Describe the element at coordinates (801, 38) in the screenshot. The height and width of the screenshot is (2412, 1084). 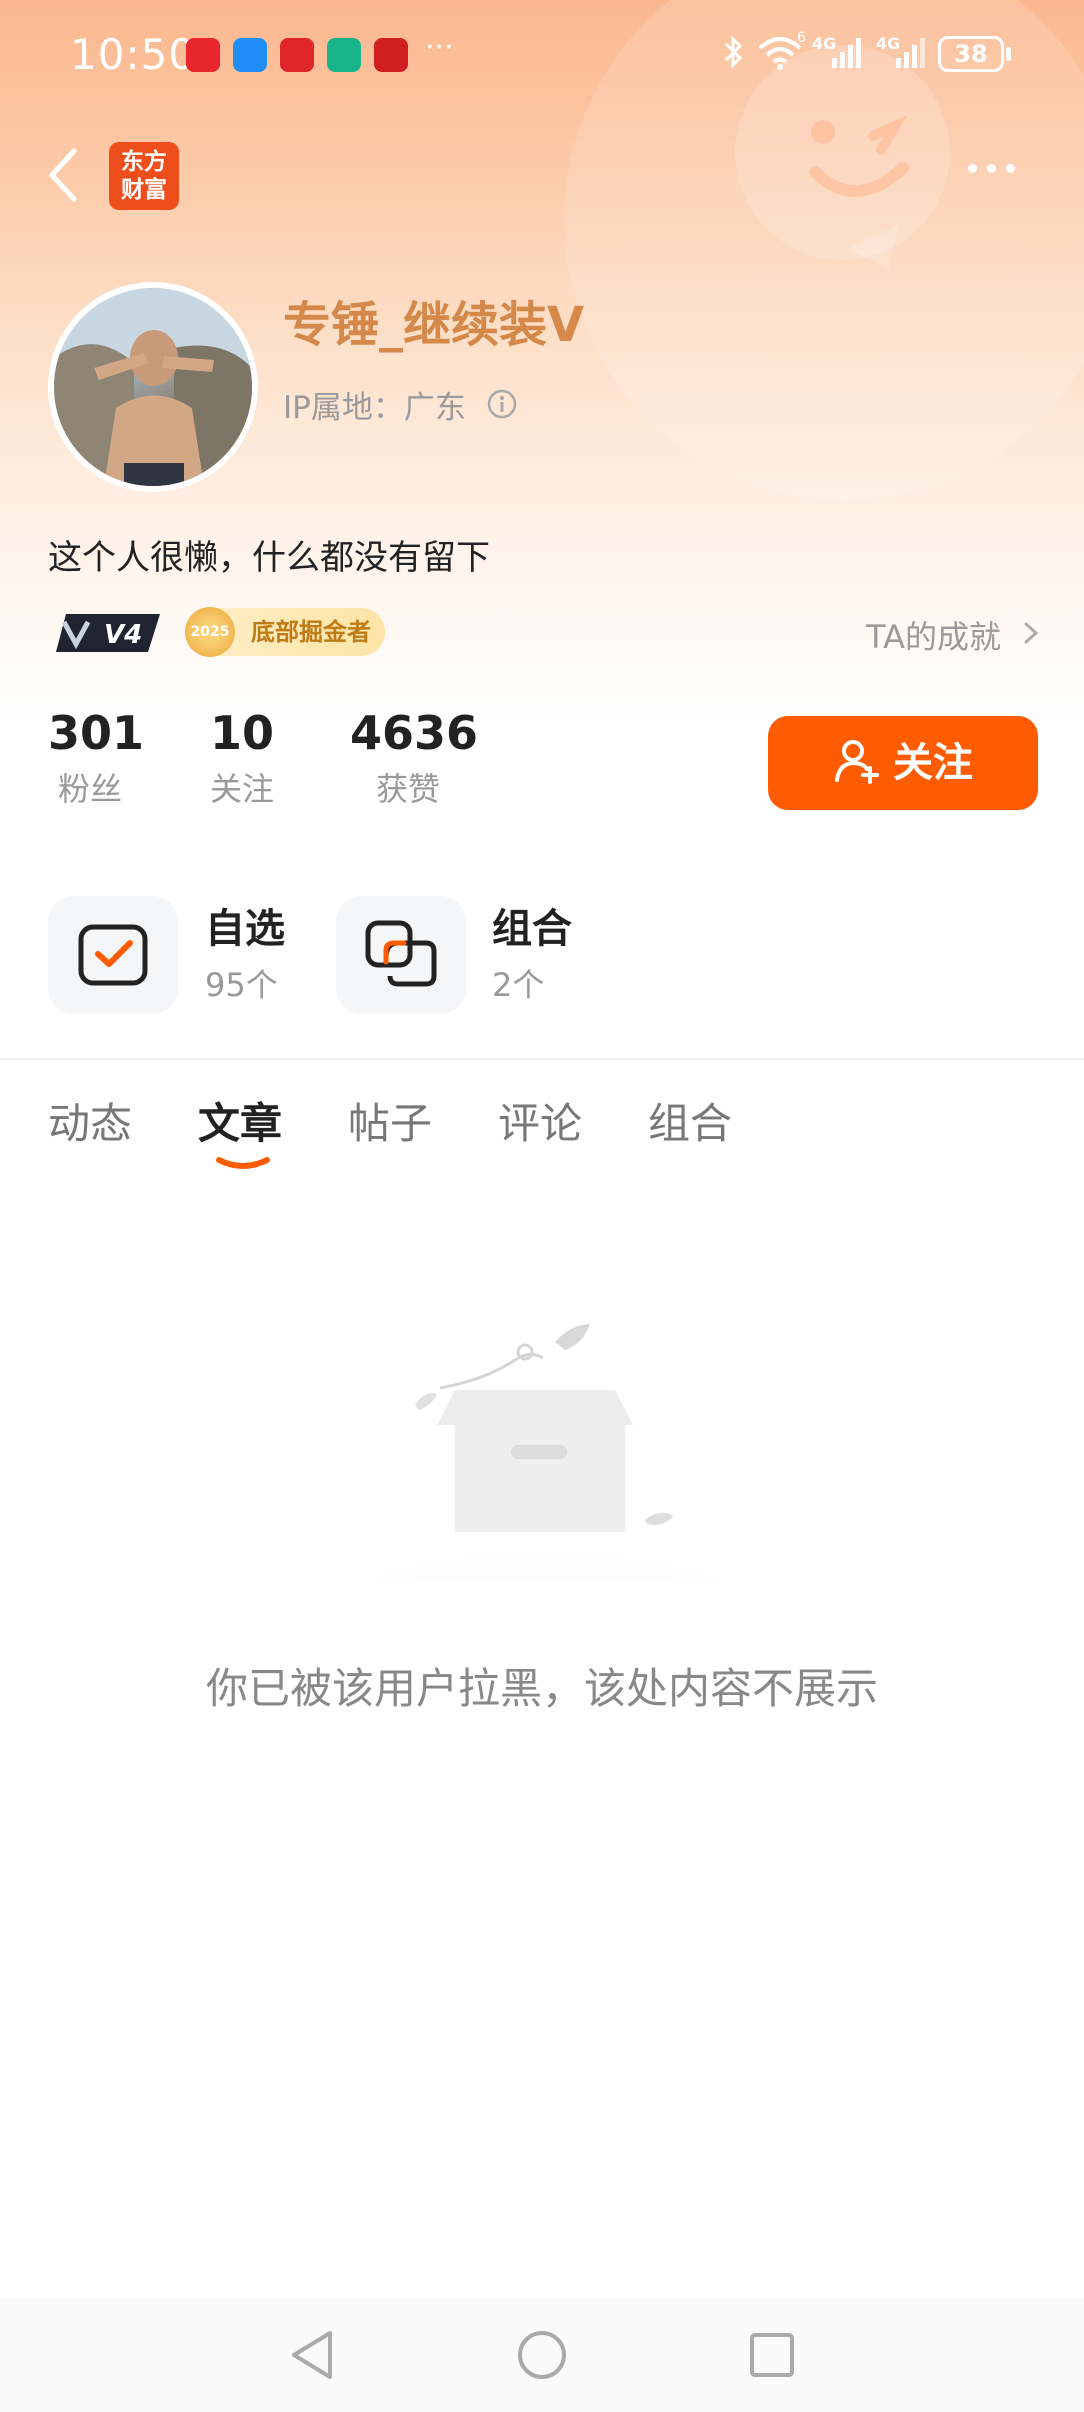
I see `wifi-badge: 6` at that location.